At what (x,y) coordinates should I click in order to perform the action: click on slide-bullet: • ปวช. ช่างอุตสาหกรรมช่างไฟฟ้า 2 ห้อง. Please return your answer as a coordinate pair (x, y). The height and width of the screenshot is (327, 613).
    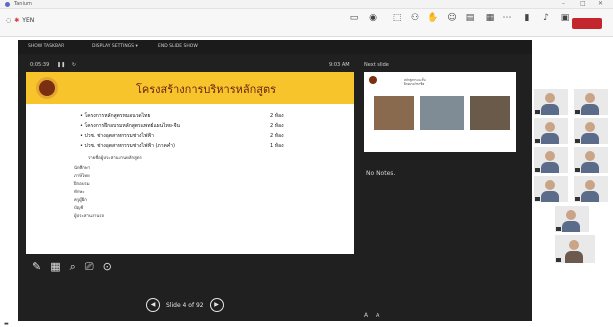
    Looking at the image, I should click on (182, 136).